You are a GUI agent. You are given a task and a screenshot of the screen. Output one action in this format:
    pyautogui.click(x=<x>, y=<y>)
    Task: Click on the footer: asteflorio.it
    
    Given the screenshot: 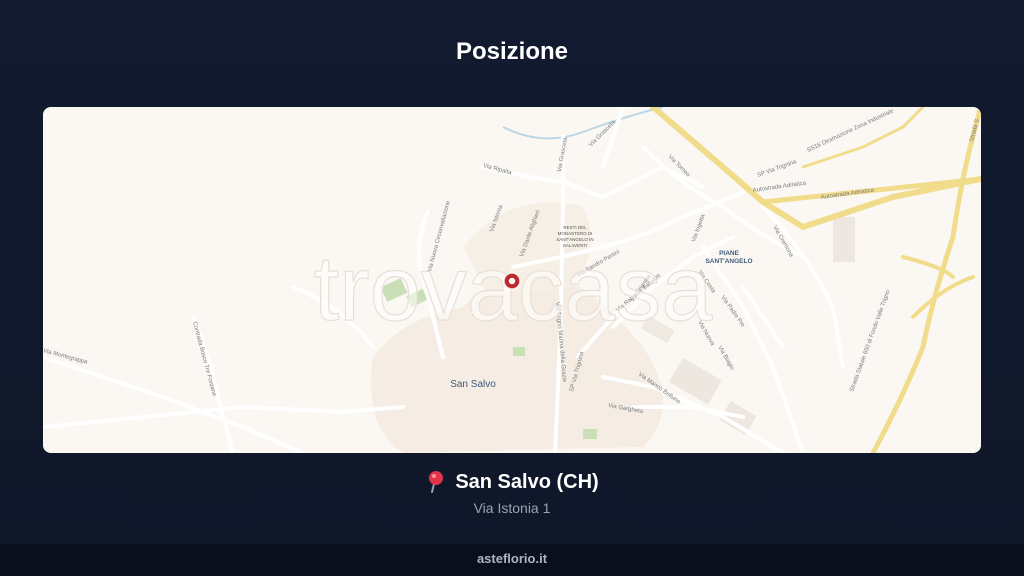 What is the action you would take?
    pyautogui.click(x=512, y=560)
    